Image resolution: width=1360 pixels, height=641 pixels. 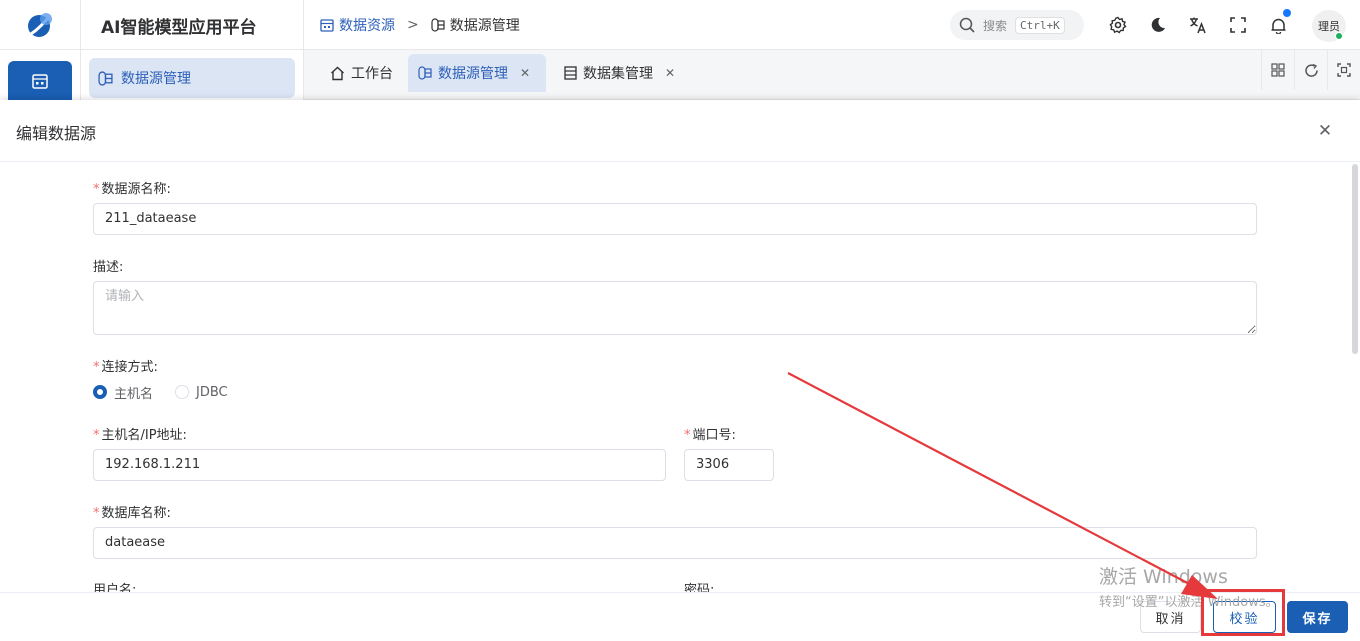 I want to click on port-input: 3306, so click(x=729, y=465).